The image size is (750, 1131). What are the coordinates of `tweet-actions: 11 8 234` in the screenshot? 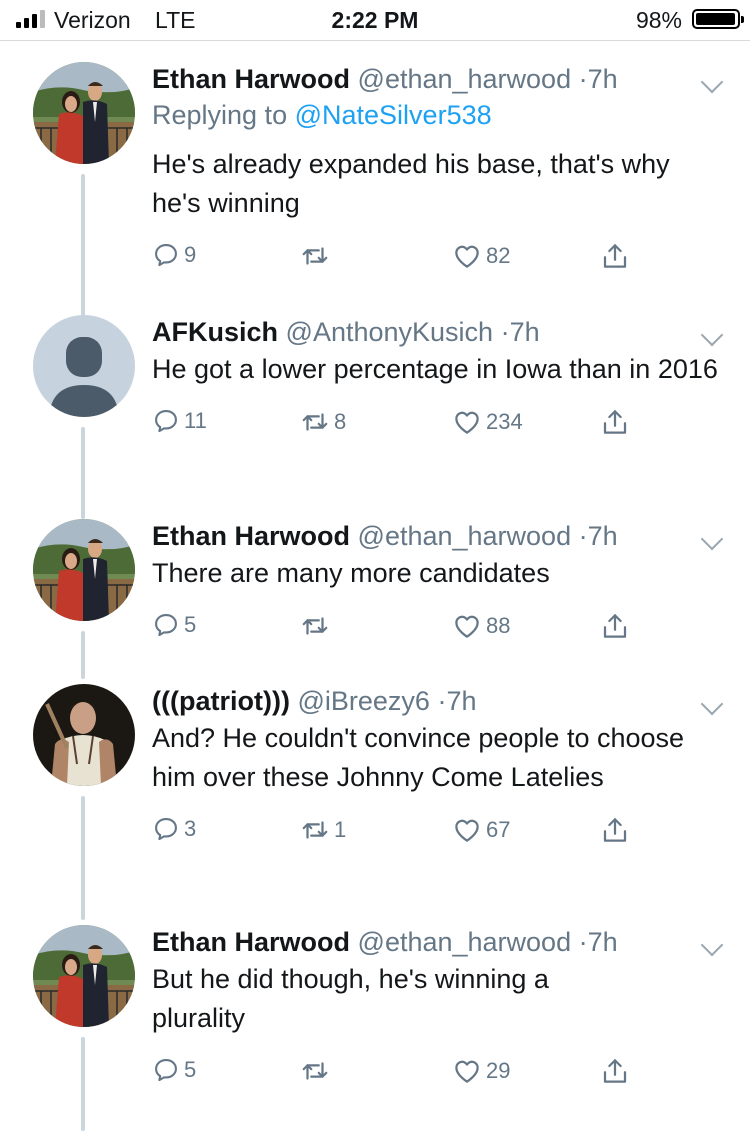 It's located at (441, 427).